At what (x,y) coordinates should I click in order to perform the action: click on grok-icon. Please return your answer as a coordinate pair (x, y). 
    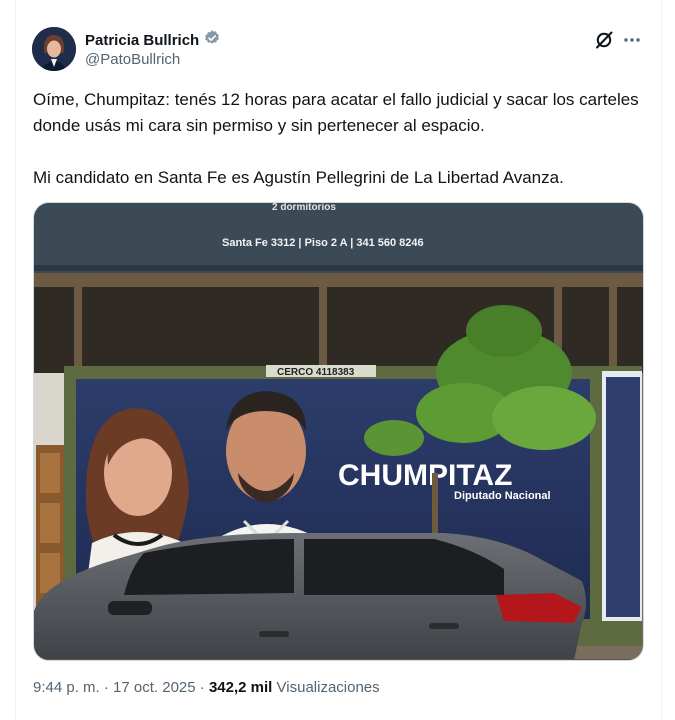
    Looking at the image, I should click on (604, 40).